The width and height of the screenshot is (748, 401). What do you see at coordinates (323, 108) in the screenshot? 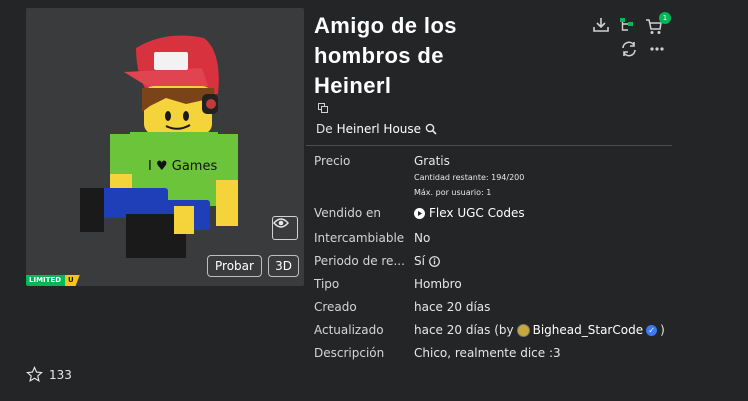
I see `copy-icon` at bounding box center [323, 108].